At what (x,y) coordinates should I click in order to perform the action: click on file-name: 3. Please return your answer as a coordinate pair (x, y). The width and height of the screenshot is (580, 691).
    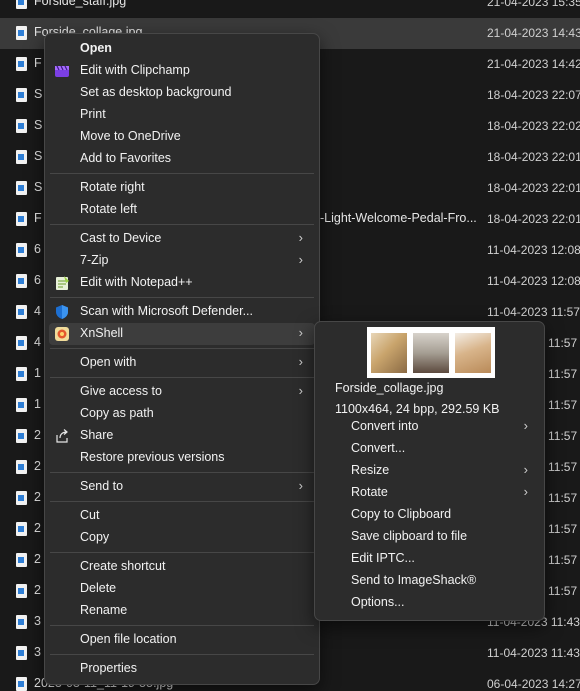
    Looking at the image, I should click on (37, 621).